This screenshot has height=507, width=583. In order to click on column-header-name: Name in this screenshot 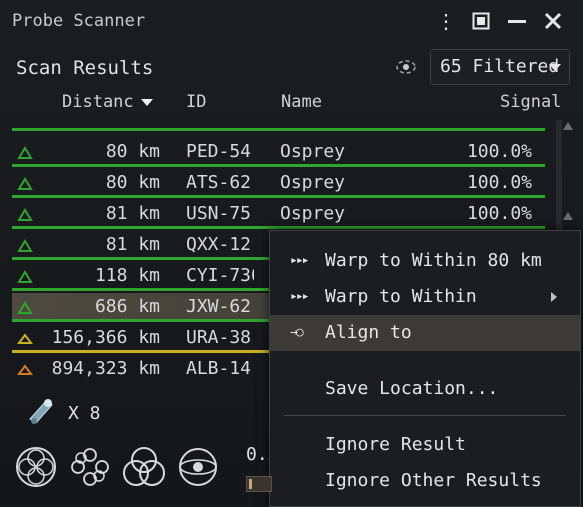, I will do `click(301, 102)`.